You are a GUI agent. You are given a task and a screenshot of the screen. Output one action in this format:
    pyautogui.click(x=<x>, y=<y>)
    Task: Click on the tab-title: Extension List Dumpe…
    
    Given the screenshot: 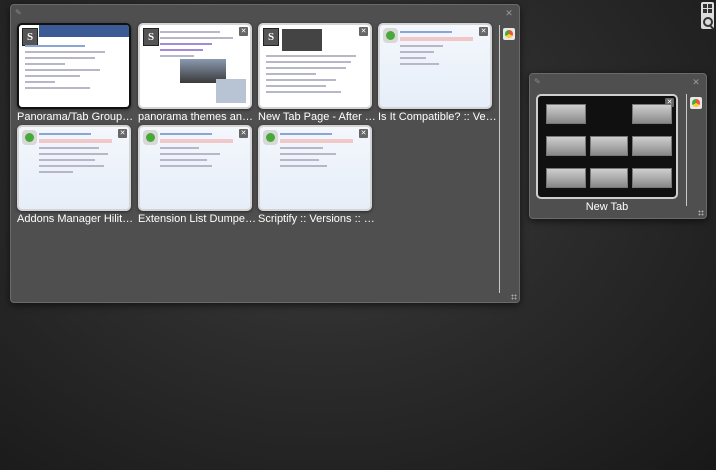 What is the action you would take?
    pyautogui.click(x=197, y=219)
    